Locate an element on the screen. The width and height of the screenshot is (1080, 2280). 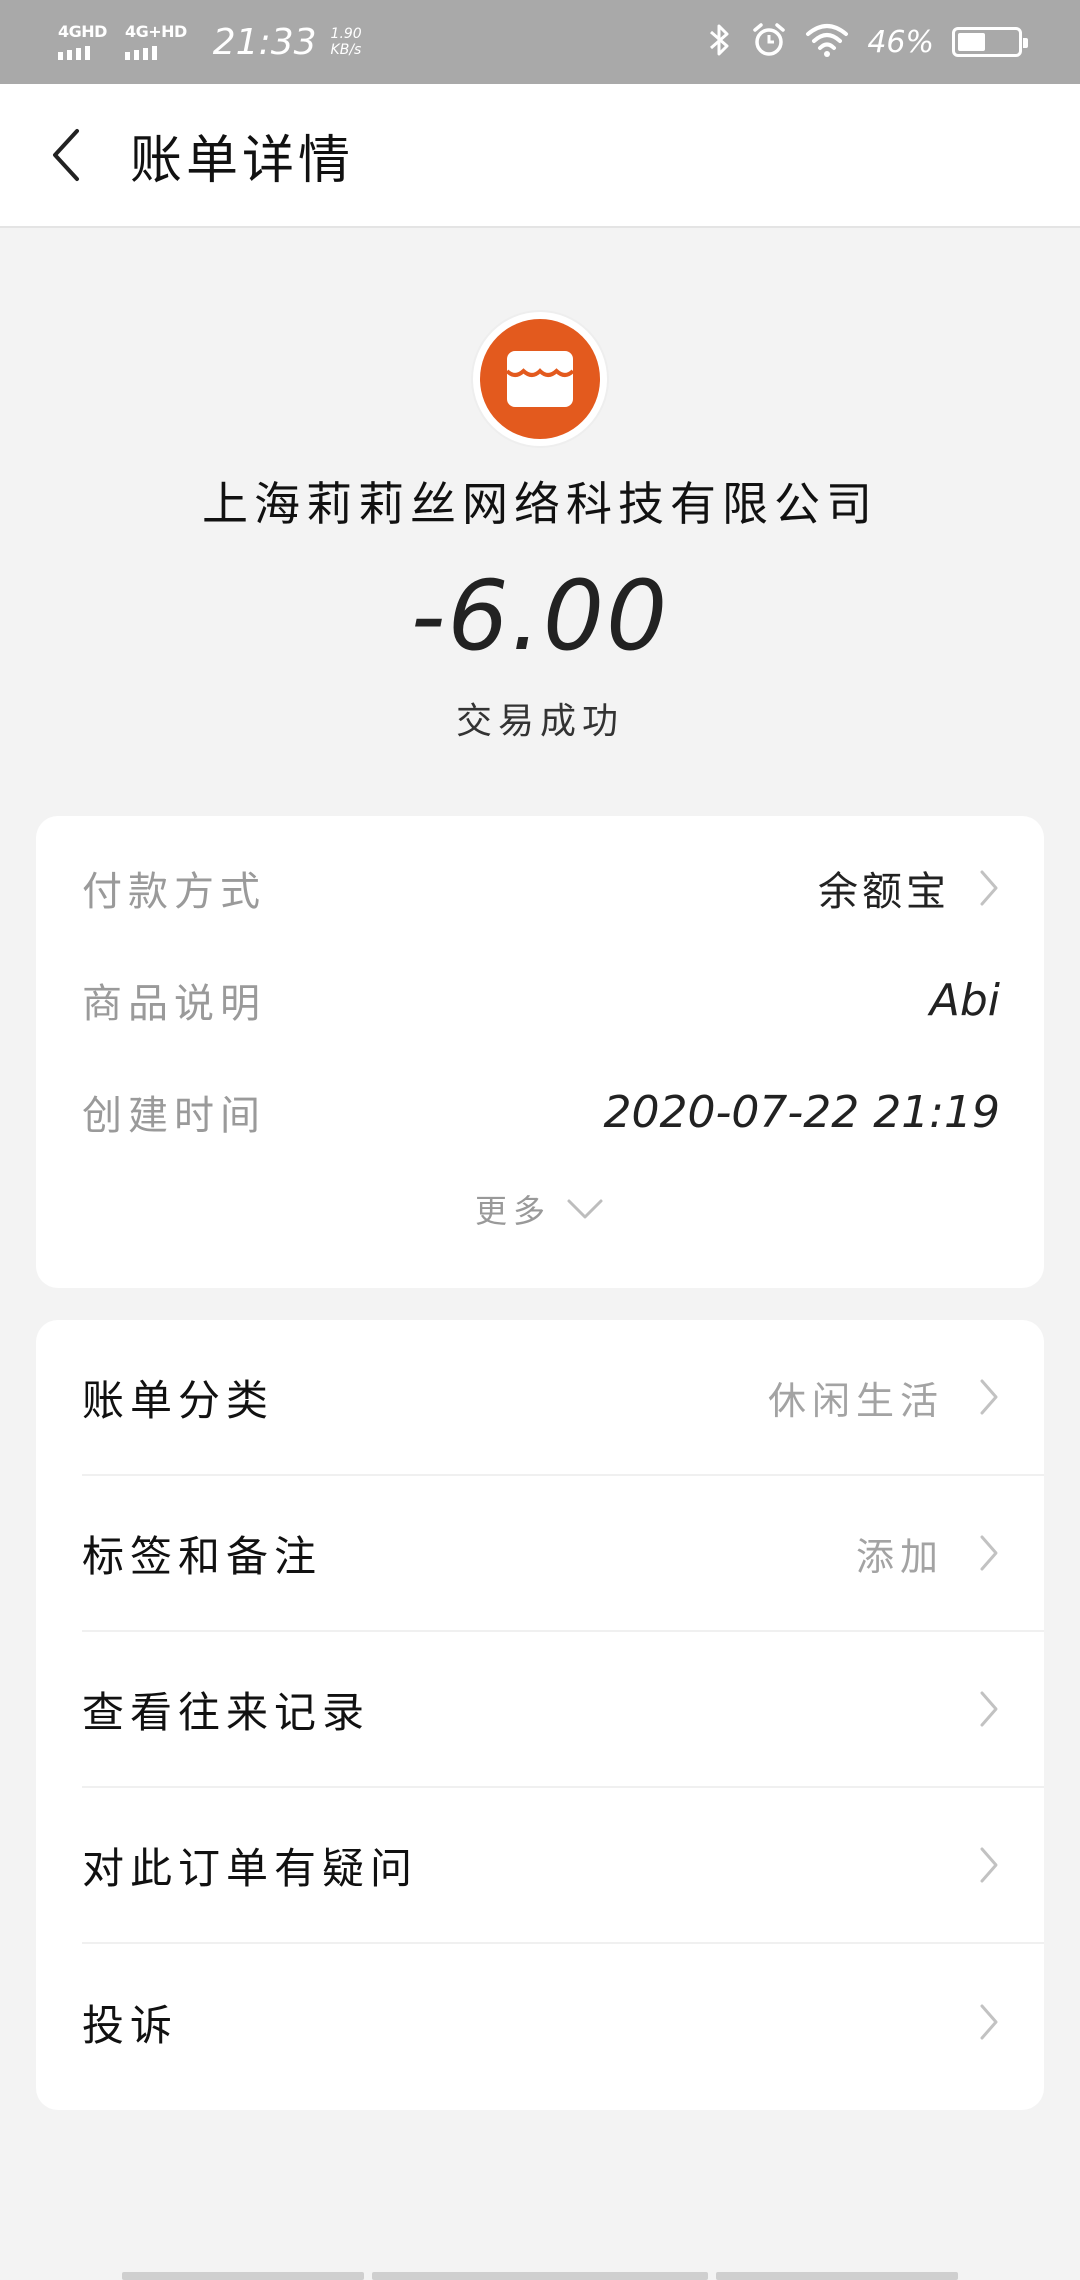
speed-unit: KB/s is located at coordinates (346, 50).